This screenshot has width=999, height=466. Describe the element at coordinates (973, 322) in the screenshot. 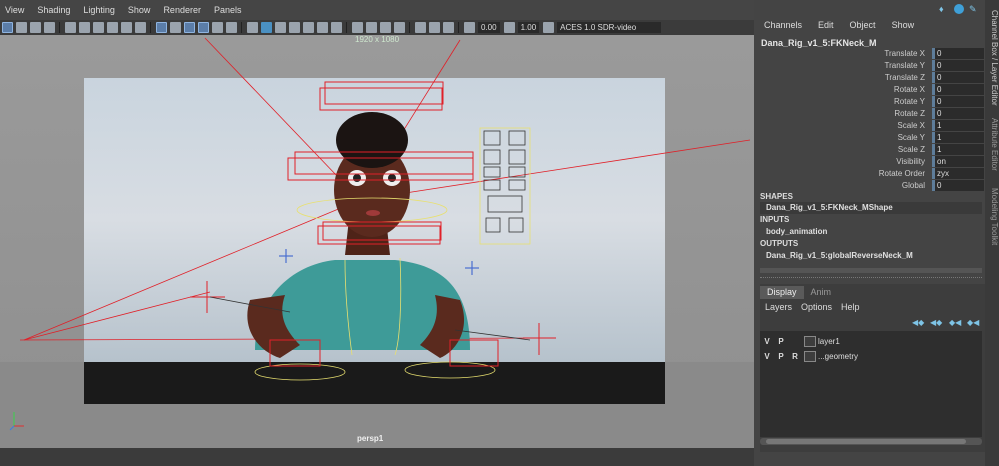

I see `new-layer-icon: ◆◀` at that location.